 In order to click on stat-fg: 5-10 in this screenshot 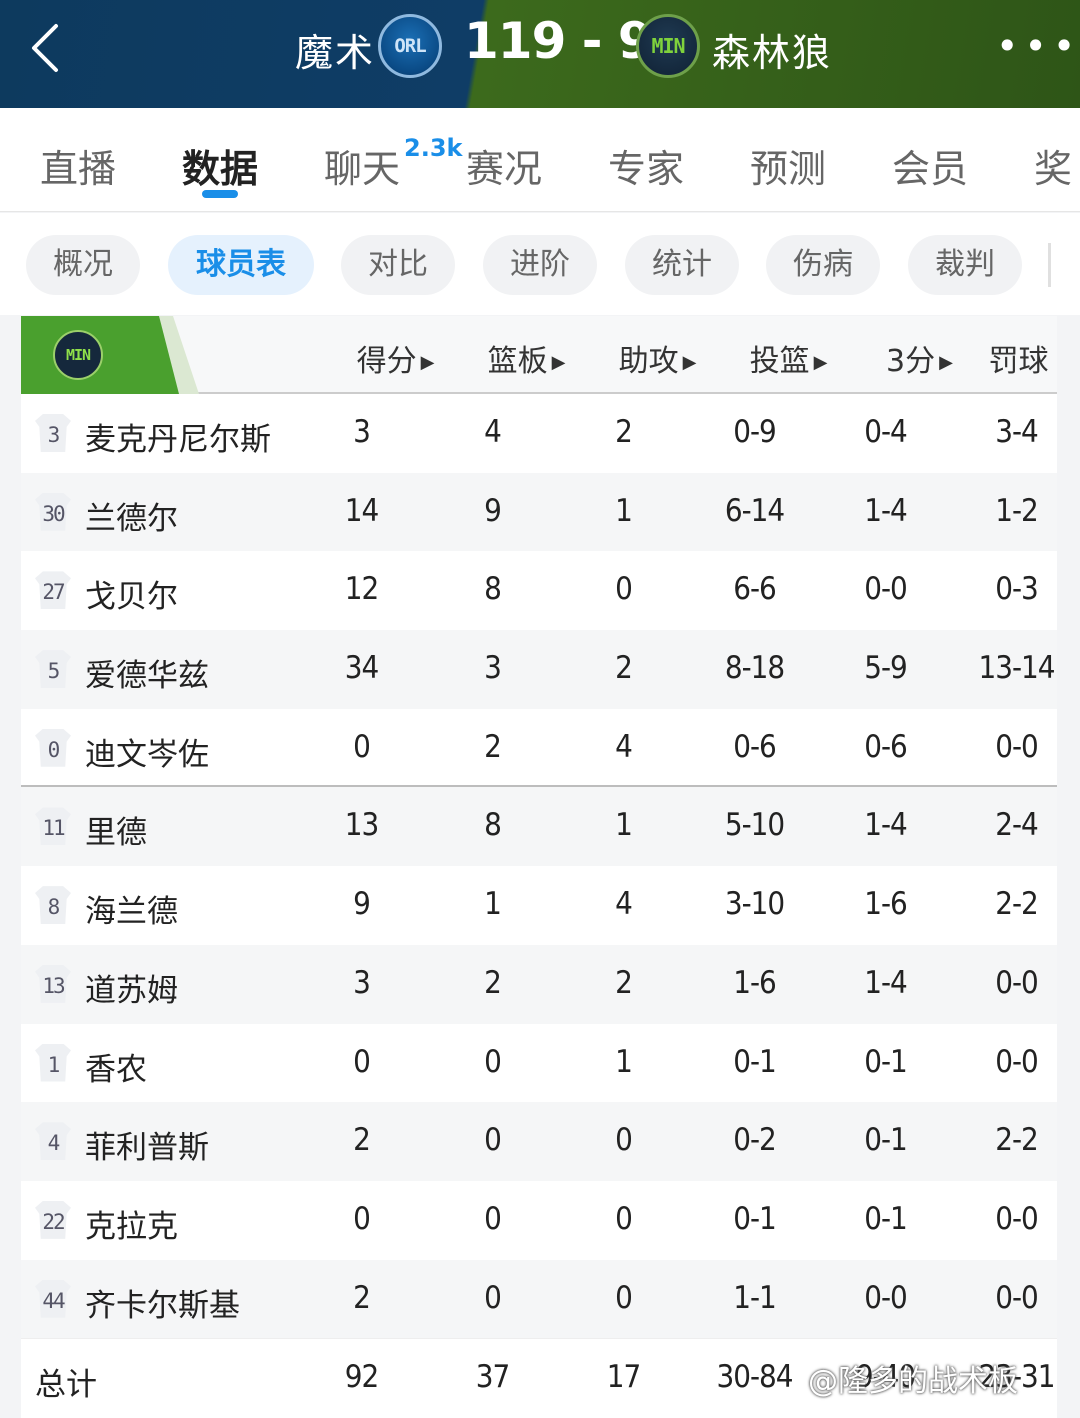, I will do `click(754, 825)`.